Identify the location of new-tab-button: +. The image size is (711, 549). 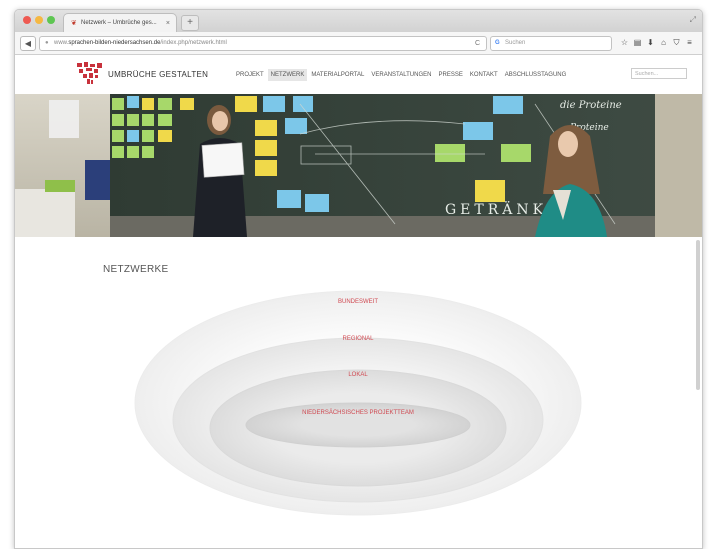
(190, 23).